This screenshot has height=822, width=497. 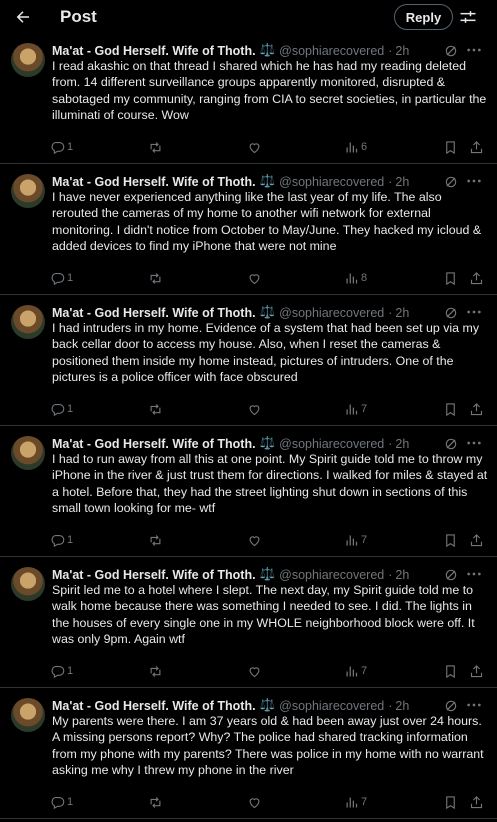 I want to click on views-action: 6, so click(x=355, y=147).